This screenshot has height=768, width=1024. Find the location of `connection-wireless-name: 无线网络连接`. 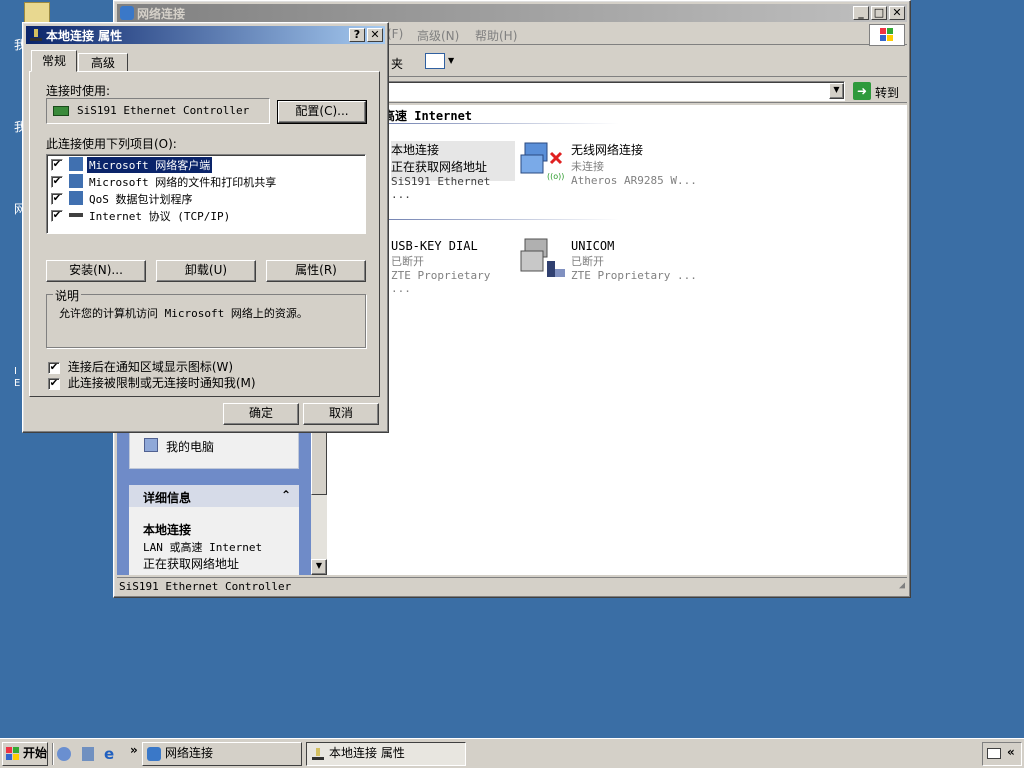

connection-wireless-name: 无线网络连接 is located at coordinates (607, 150).